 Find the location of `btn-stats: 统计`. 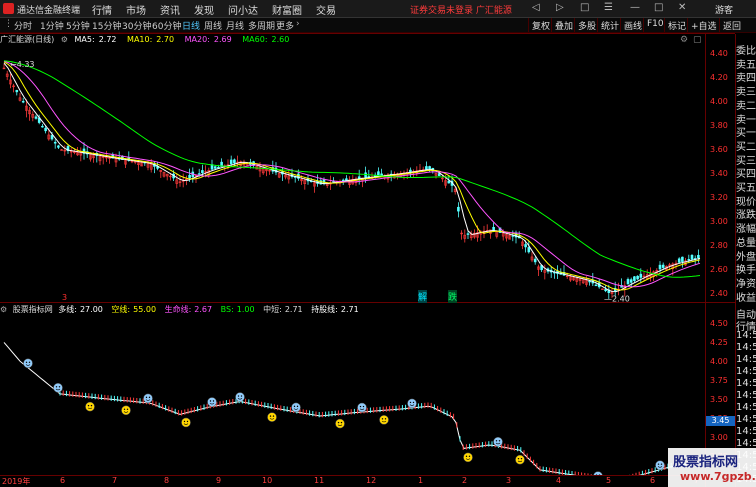

btn-stats: 统计 is located at coordinates (609, 25).